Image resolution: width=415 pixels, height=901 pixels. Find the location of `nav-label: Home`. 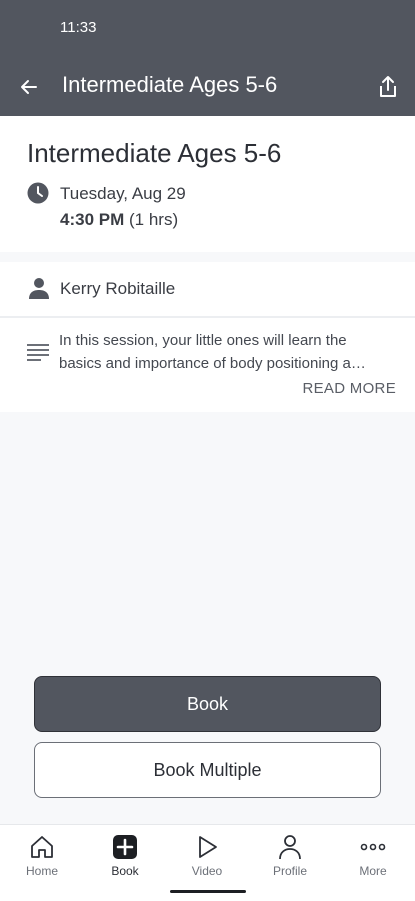

nav-label: Home is located at coordinates (41, 871).